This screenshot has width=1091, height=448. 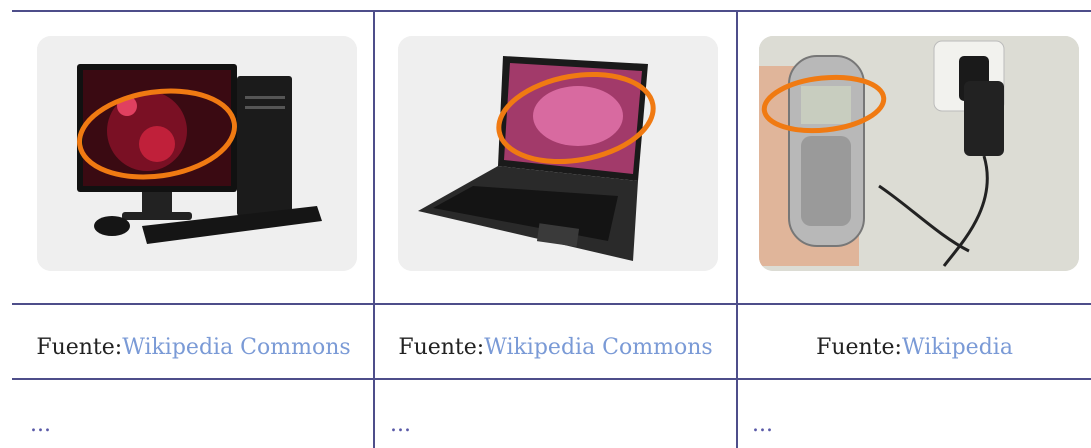 I want to click on caption-phone: Fuente: Wikipedia, so click(x=914, y=347).